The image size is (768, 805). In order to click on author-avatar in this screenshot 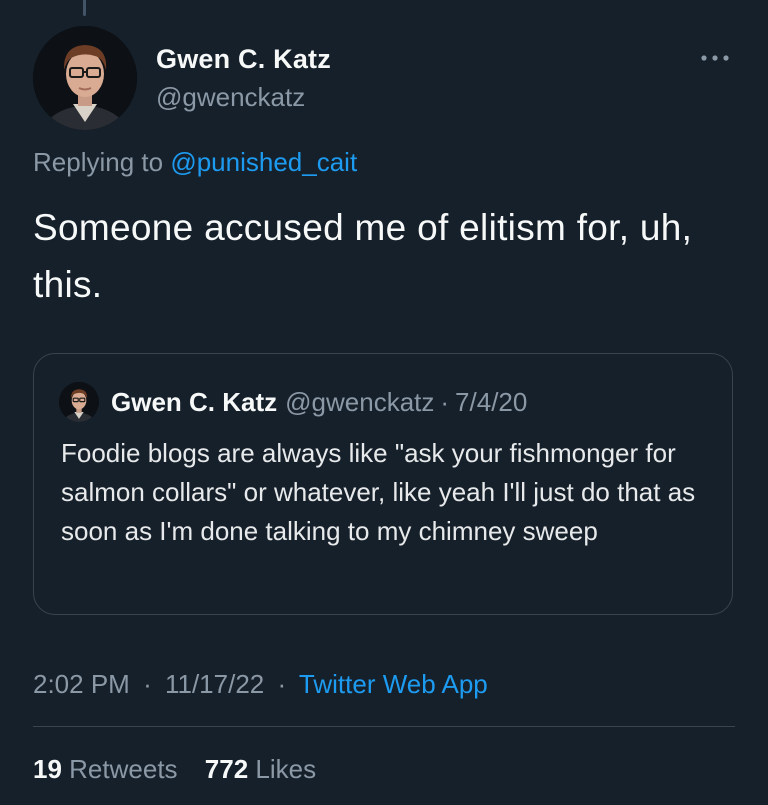, I will do `click(85, 78)`.